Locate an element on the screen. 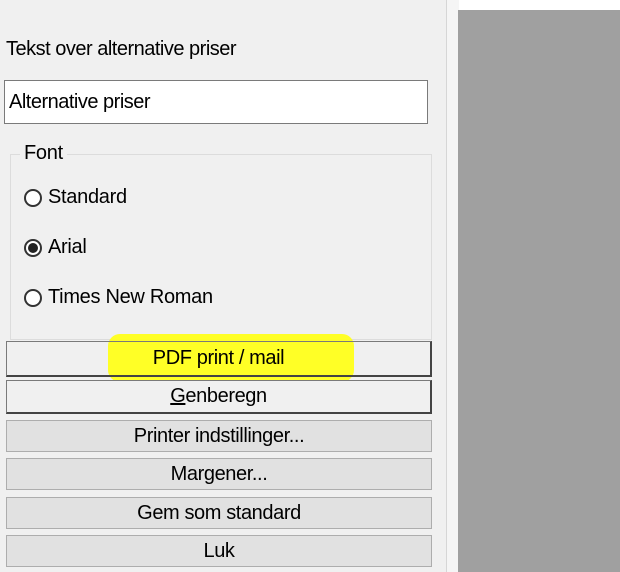 Image resolution: width=620 pixels, height=572 pixels. font-radio-times-label: Times New Roman is located at coordinates (130, 297).